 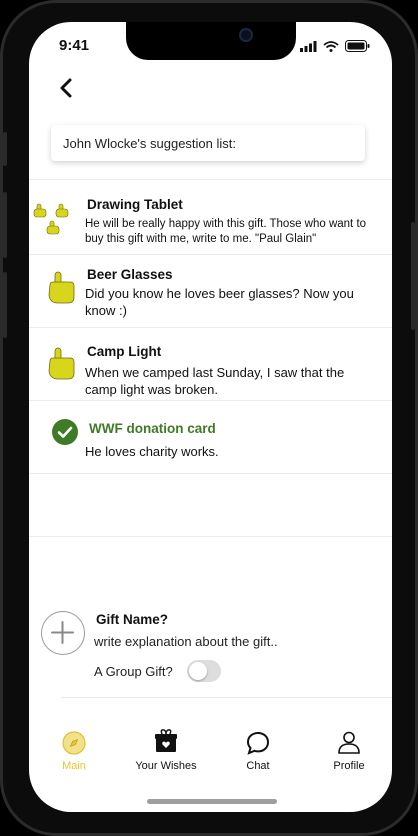 What do you see at coordinates (186, 641) in the screenshot?
I see `gift-explanation-input: write explanation about the gift..` at bounding box center [186, 641].